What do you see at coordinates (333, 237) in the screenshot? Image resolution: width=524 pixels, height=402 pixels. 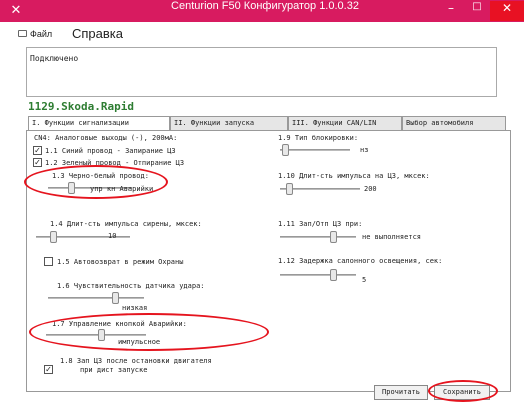 I see `slider-1-11-thumb` at bounding box center [333, 237].